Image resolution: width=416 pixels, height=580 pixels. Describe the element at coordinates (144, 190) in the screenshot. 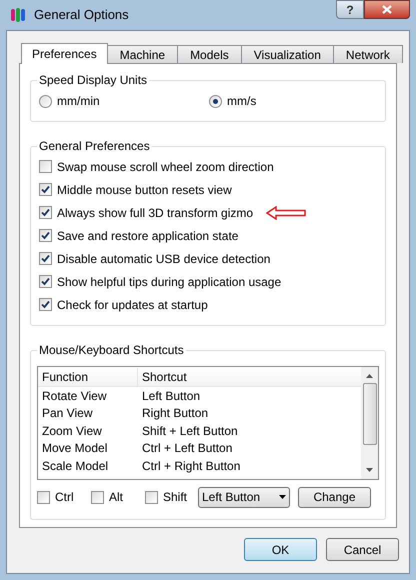

I see `checkbox-label: Middle mouse button resets view` at that location.